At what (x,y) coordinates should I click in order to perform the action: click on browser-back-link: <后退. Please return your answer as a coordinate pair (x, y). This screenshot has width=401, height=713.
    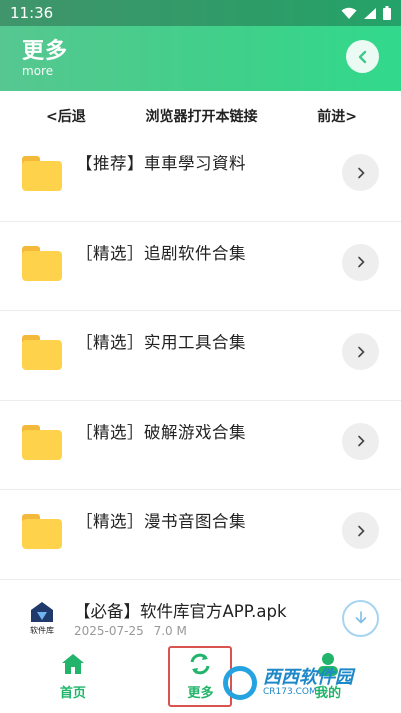
    Looking at the image, I should click on (66, 116).